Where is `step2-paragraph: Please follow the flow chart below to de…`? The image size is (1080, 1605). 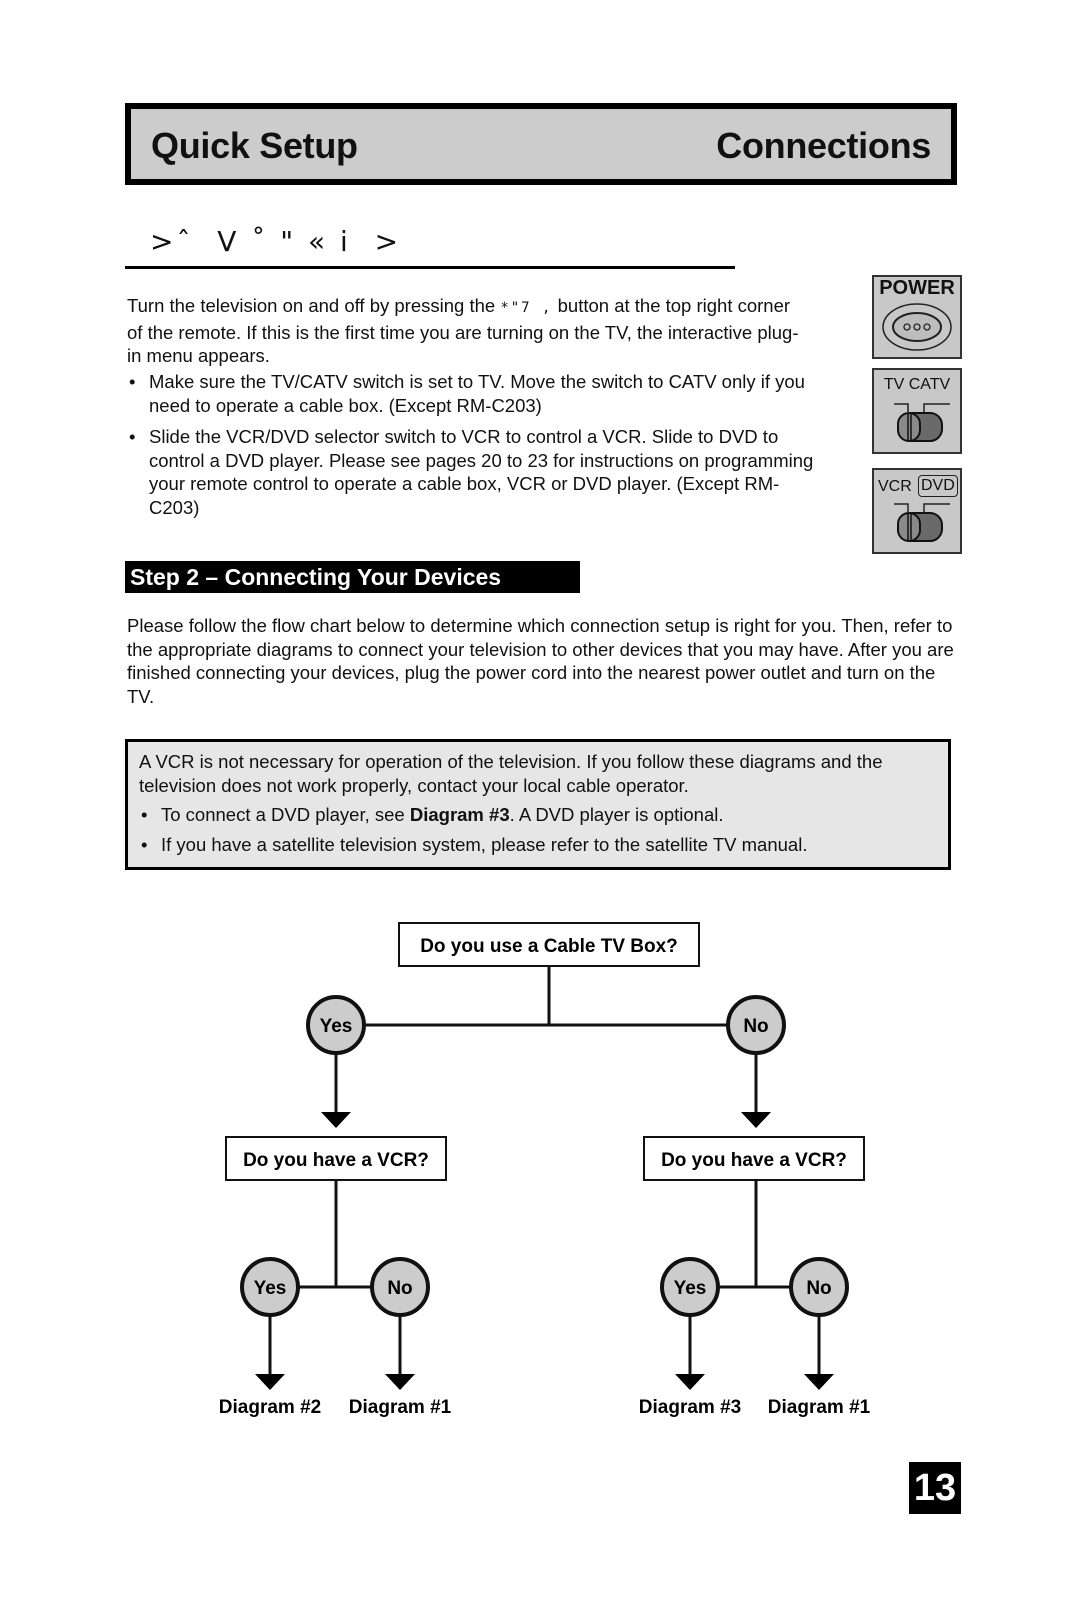
step2-paragraph: Please follow the flow chart below to de… is located at coordinates (540, 661).